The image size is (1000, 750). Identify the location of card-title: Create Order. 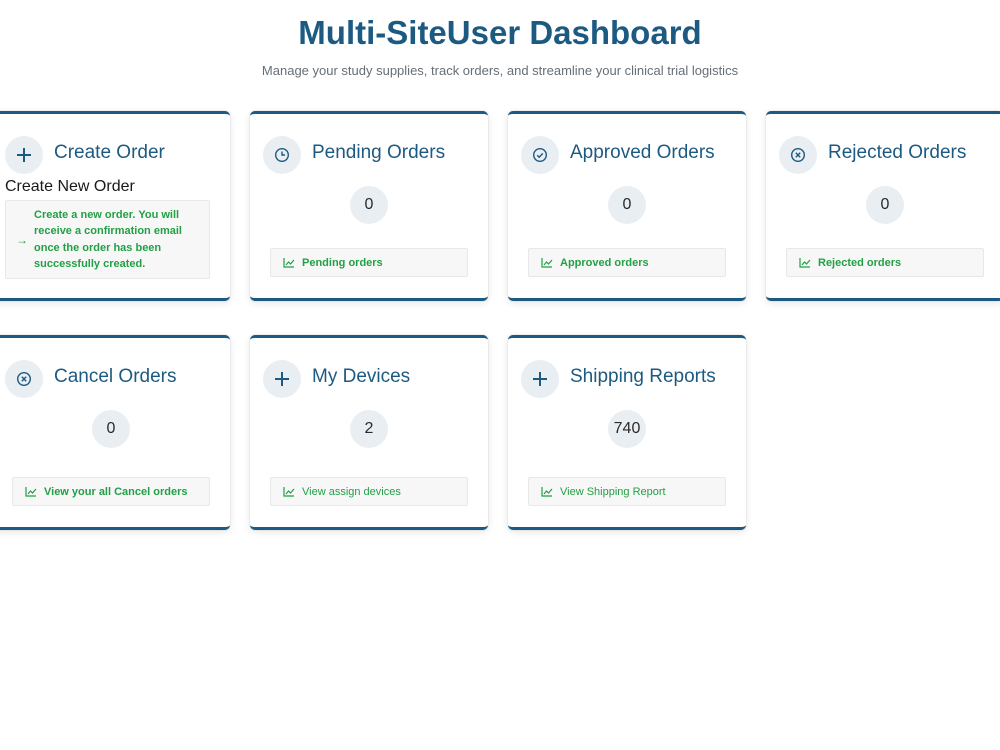
(109, 152).